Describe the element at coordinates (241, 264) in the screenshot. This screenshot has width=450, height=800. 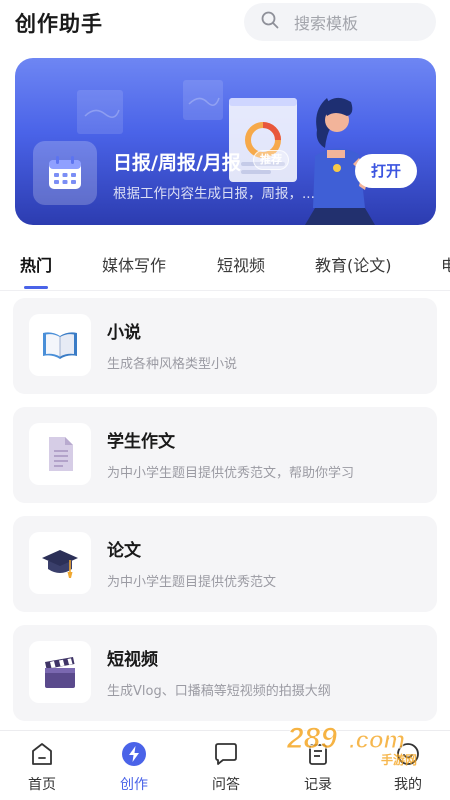
I see `tab-short-video: 短视频` at that location.